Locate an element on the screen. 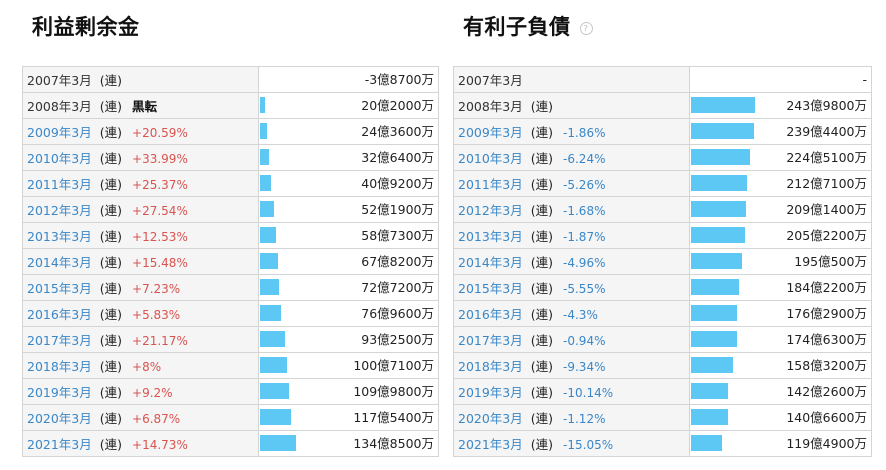 The image size is (886, 470). period-cell: 2015年3月 (連) +7.23% is located at coordinates (140, 287).